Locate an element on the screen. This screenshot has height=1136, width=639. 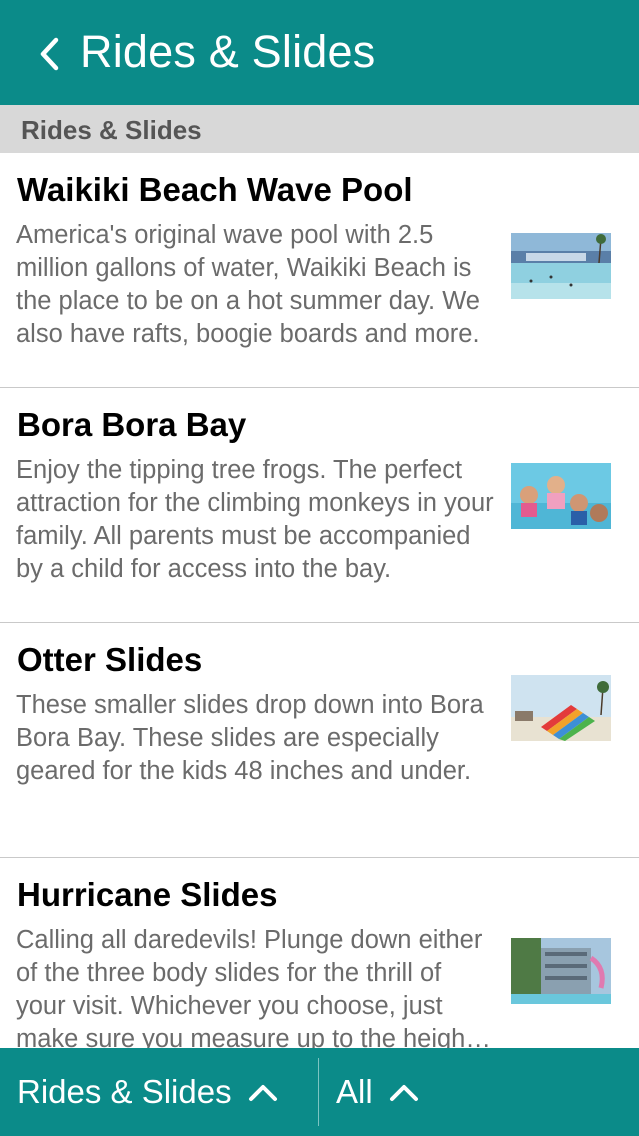
back-button is located at coordinates (49, 54).